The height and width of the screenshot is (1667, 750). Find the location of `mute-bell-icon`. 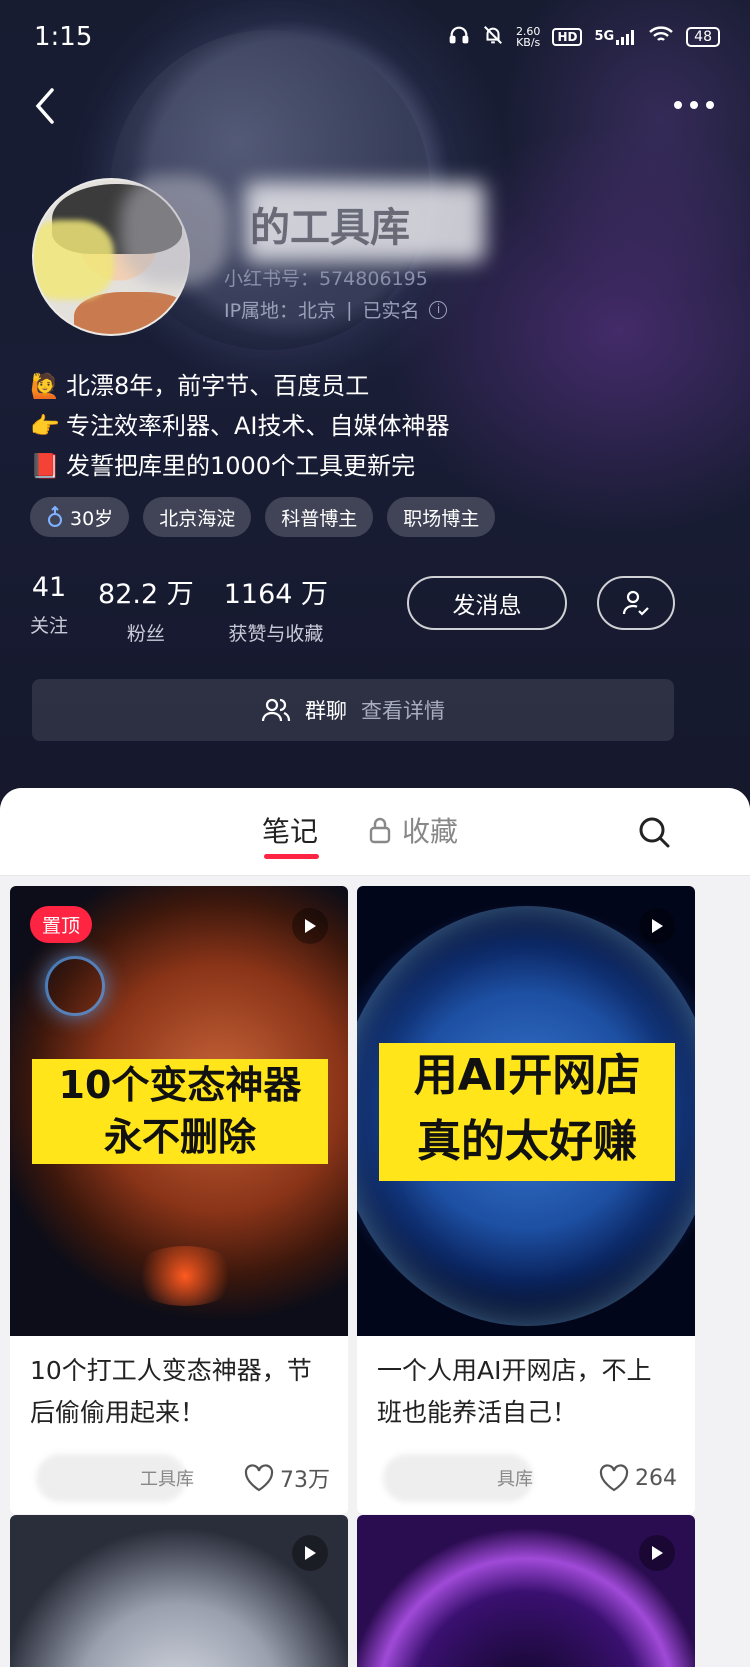

mute-bell-icon is located at coordinates (493, 37).